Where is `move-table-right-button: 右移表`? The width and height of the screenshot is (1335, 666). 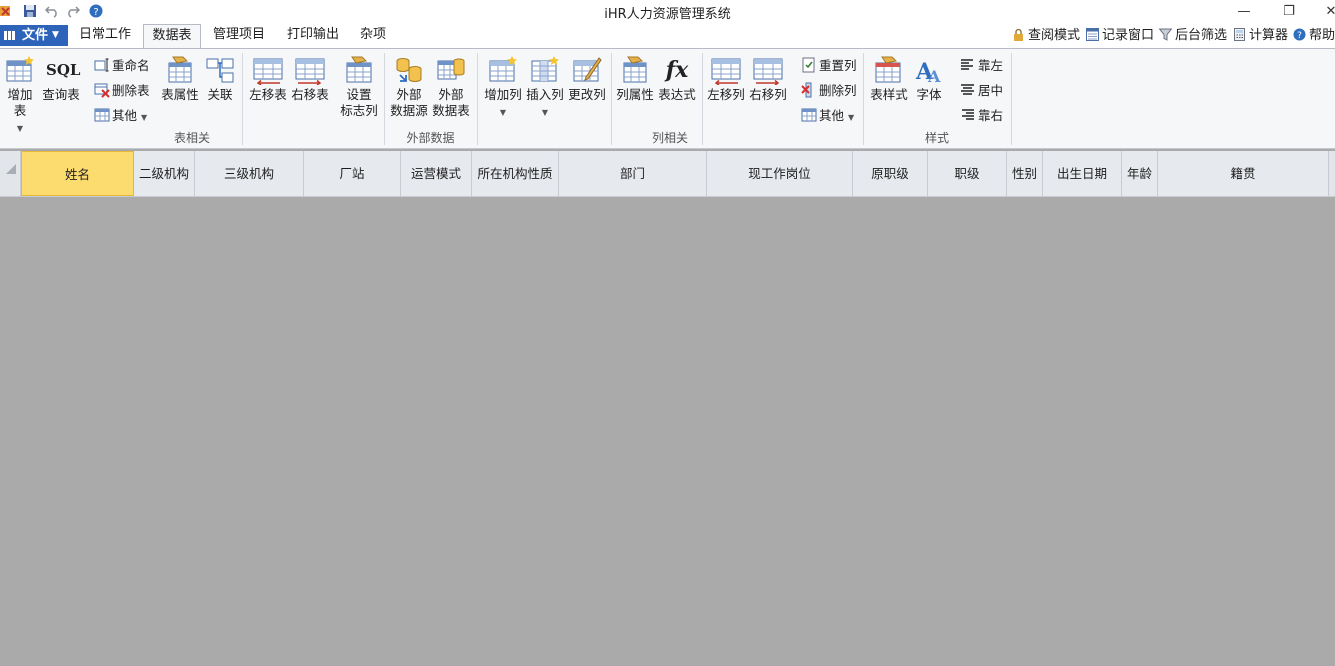 move-table-right-button: 右移表 is located at coordinates (310, 79).